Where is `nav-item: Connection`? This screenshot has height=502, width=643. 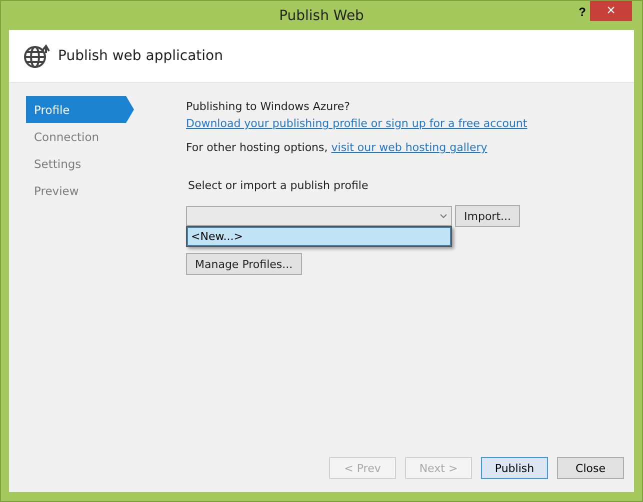 nav-item: Connection is located at coordinates (80, 136).